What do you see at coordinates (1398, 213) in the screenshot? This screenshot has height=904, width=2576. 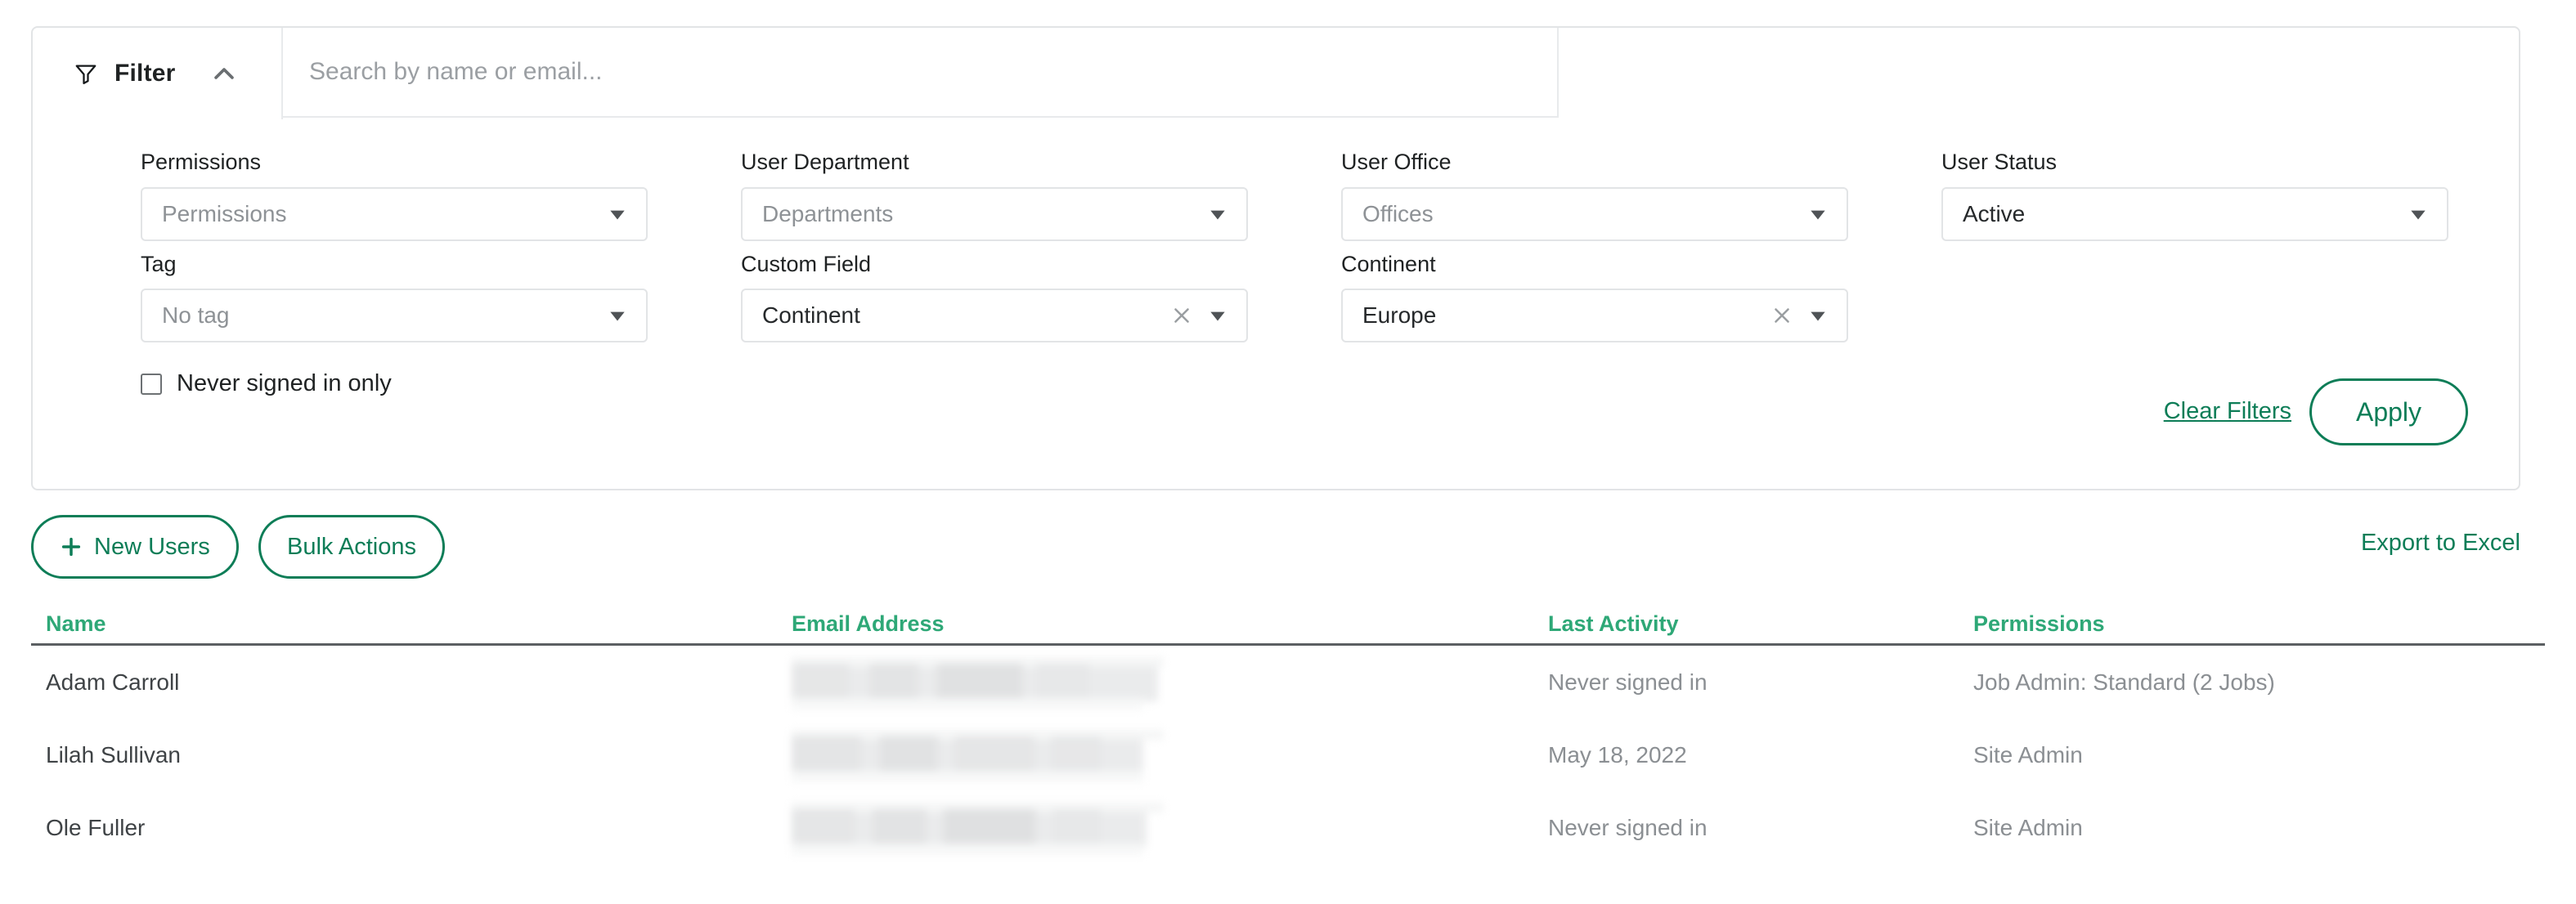 I see `select-value-user-office: Offices` at bounding box center [1398, 213].